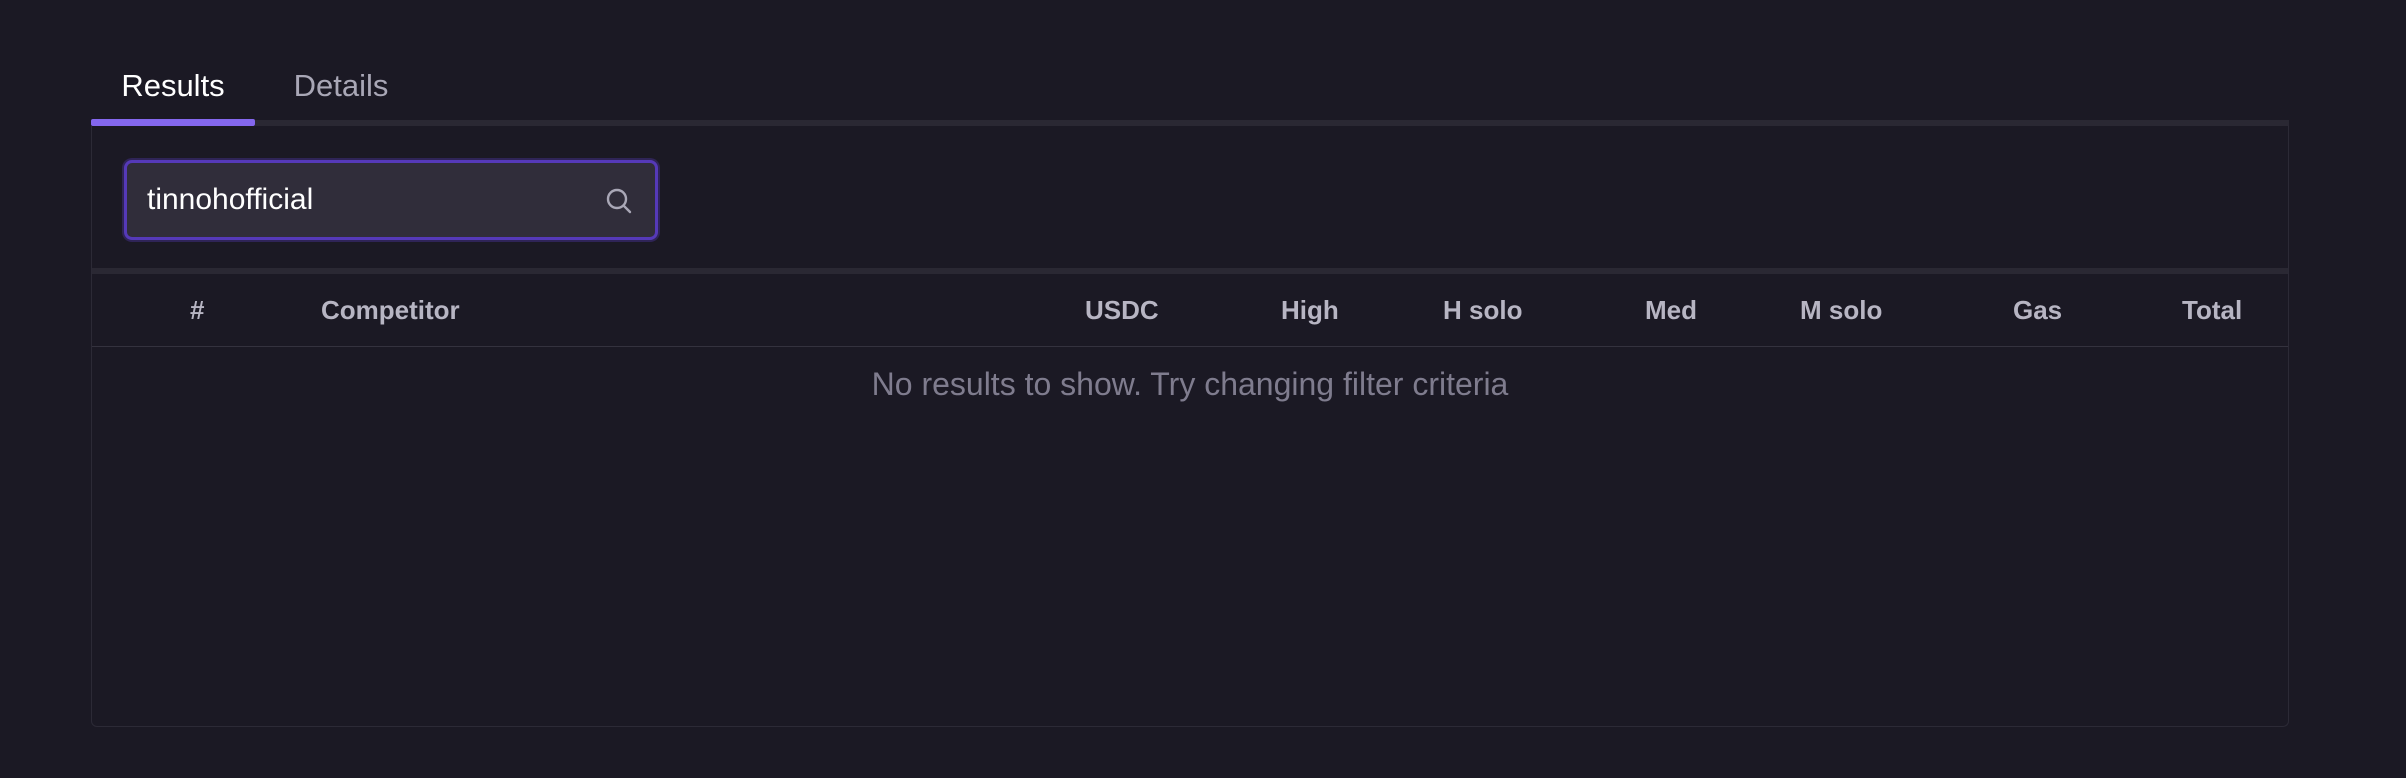 This screenshot has height=778, width=2406. I want to click on column-header-med: Med, so click(1671, 310).